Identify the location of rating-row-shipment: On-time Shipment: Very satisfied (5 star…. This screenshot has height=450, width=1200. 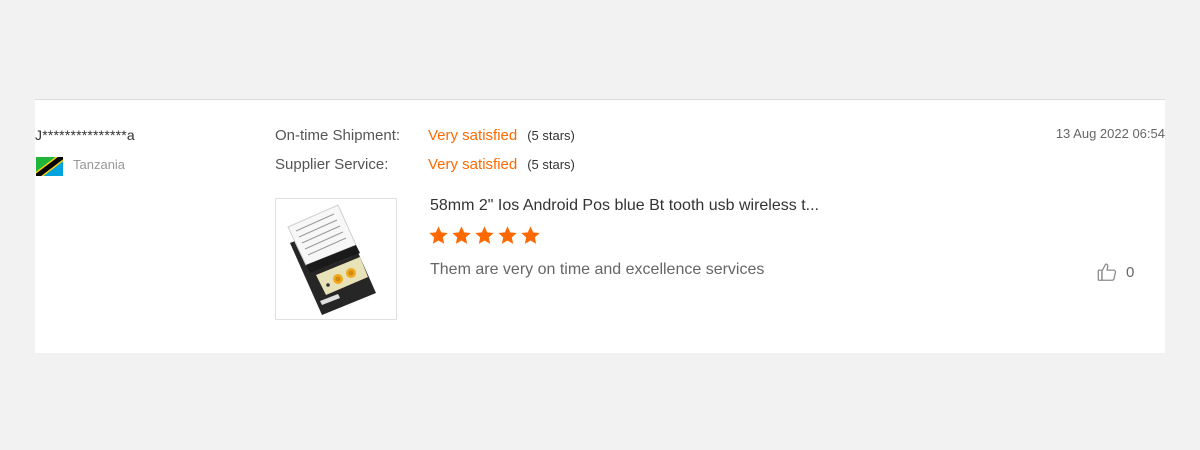
(425, 135).